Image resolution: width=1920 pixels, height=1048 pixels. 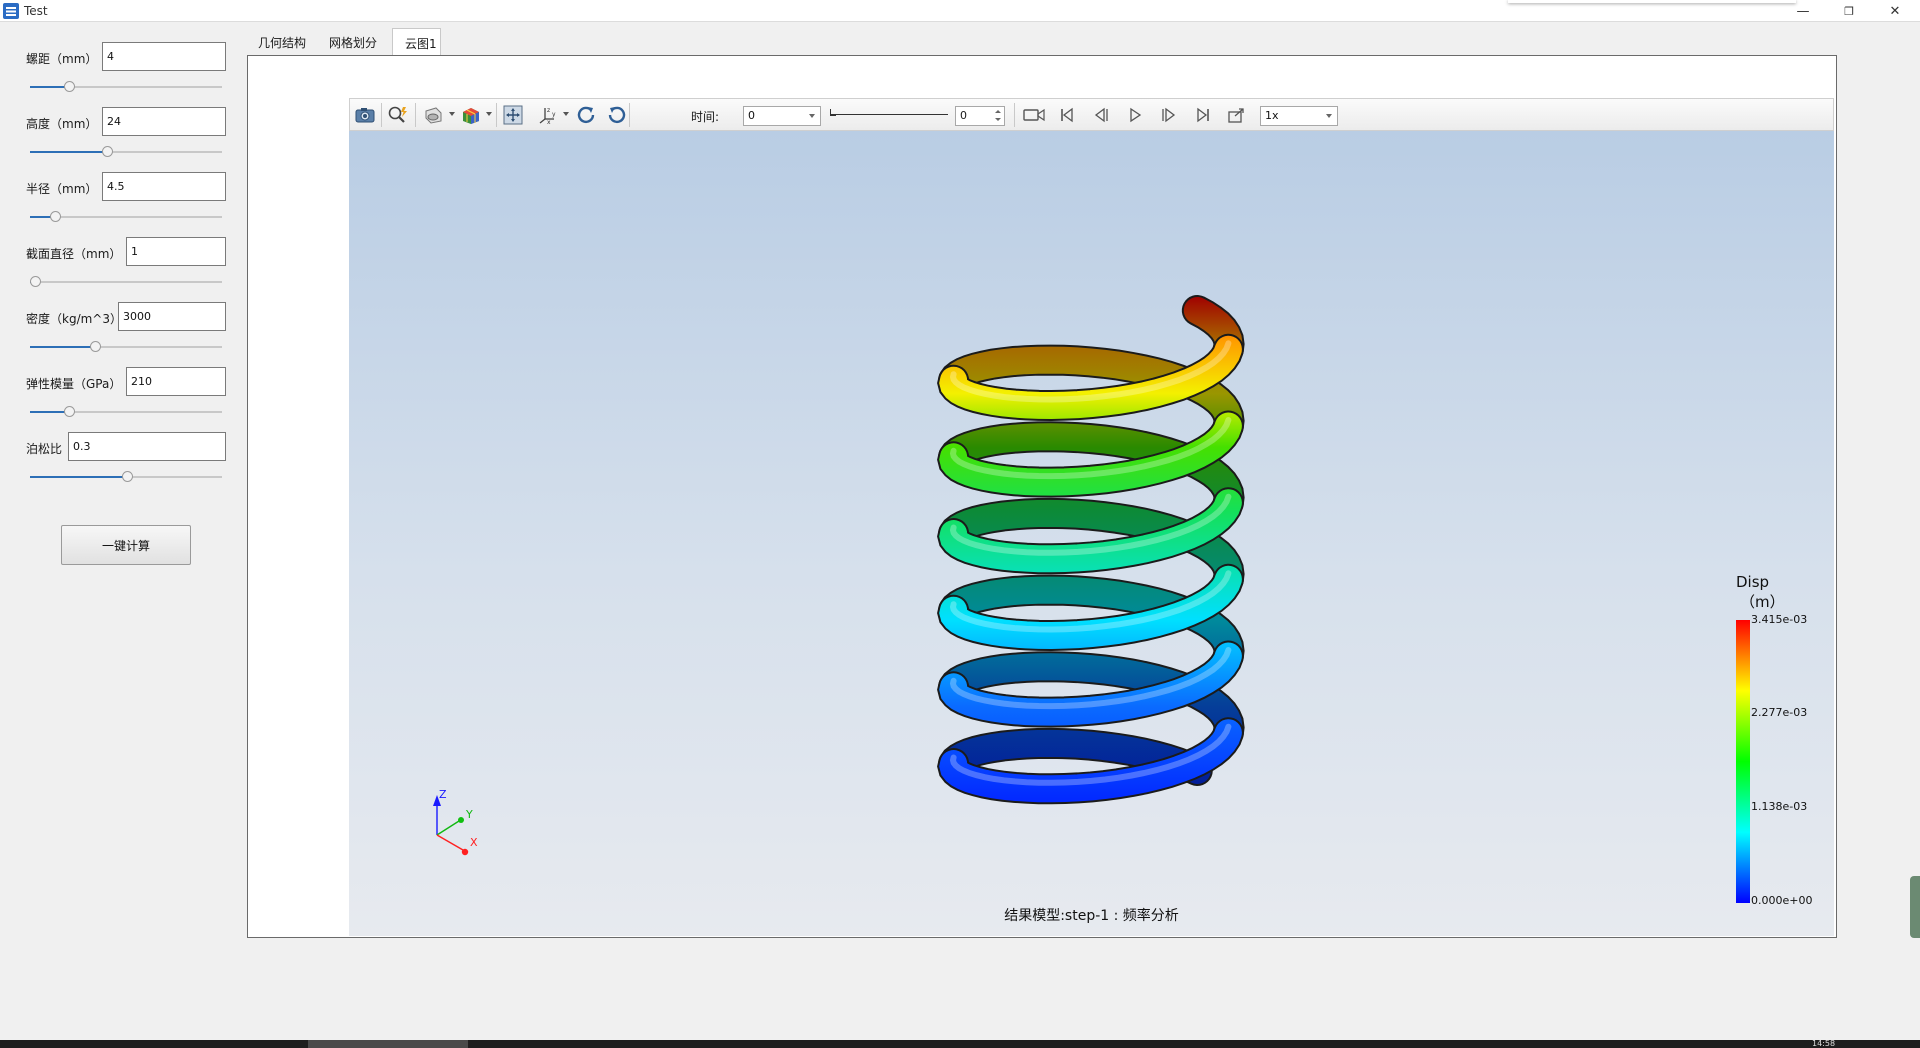 What do you see at coordinates (963, 115) in the screenshot?
I see `time-step-value: 0` at bounding box center [963, 115].